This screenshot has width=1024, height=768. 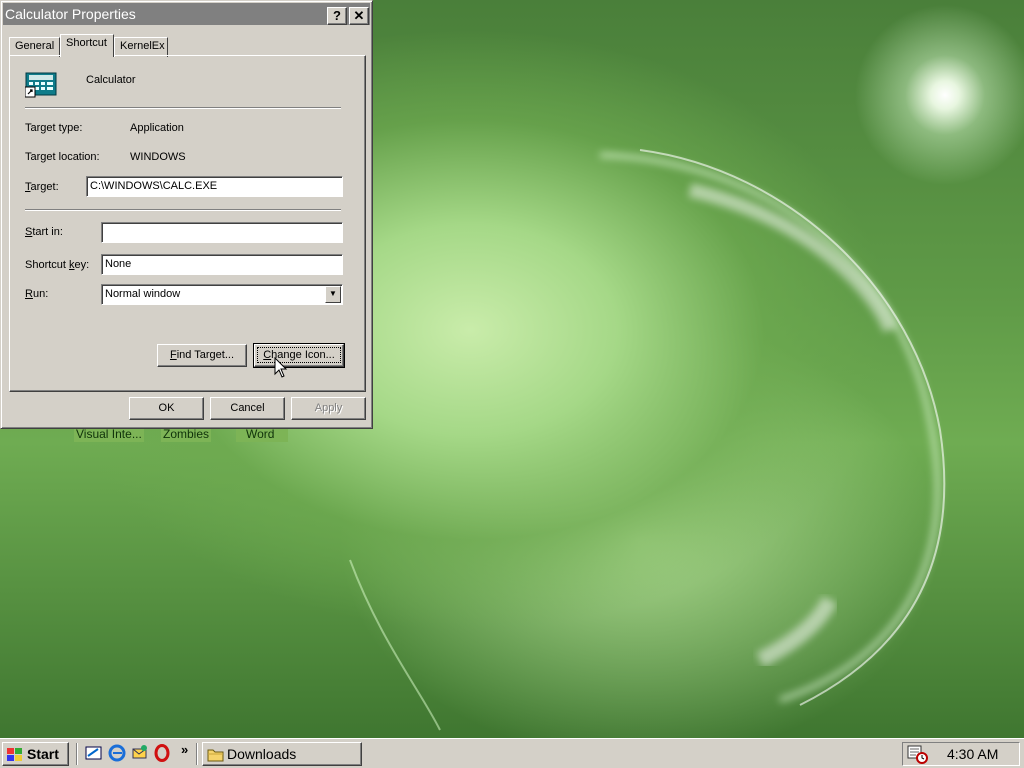 I want to click on target-type-label: Target type:, so click(x=54, y=128).